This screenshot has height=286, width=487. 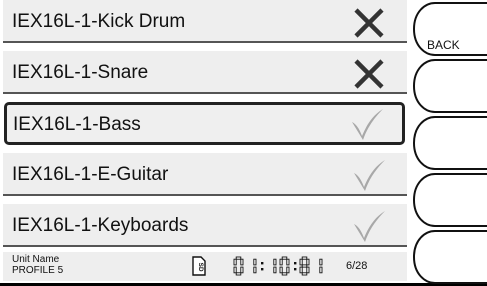 I want to click on unit-name: Unit Name PROFILE 5, so click(x=37, y=265).